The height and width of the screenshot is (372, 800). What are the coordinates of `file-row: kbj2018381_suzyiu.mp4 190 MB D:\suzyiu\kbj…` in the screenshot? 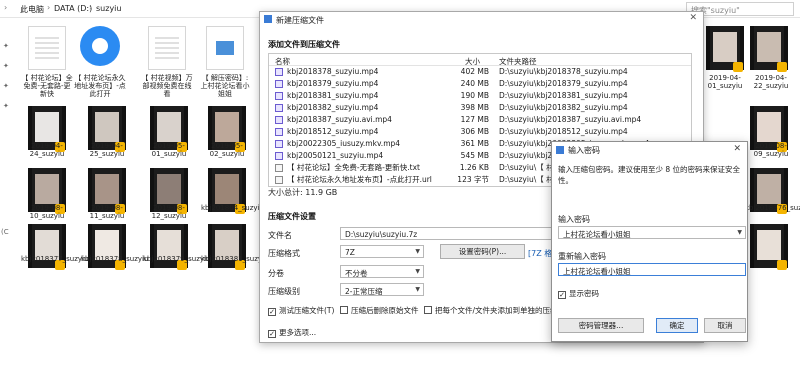 It's located at (480, 96).